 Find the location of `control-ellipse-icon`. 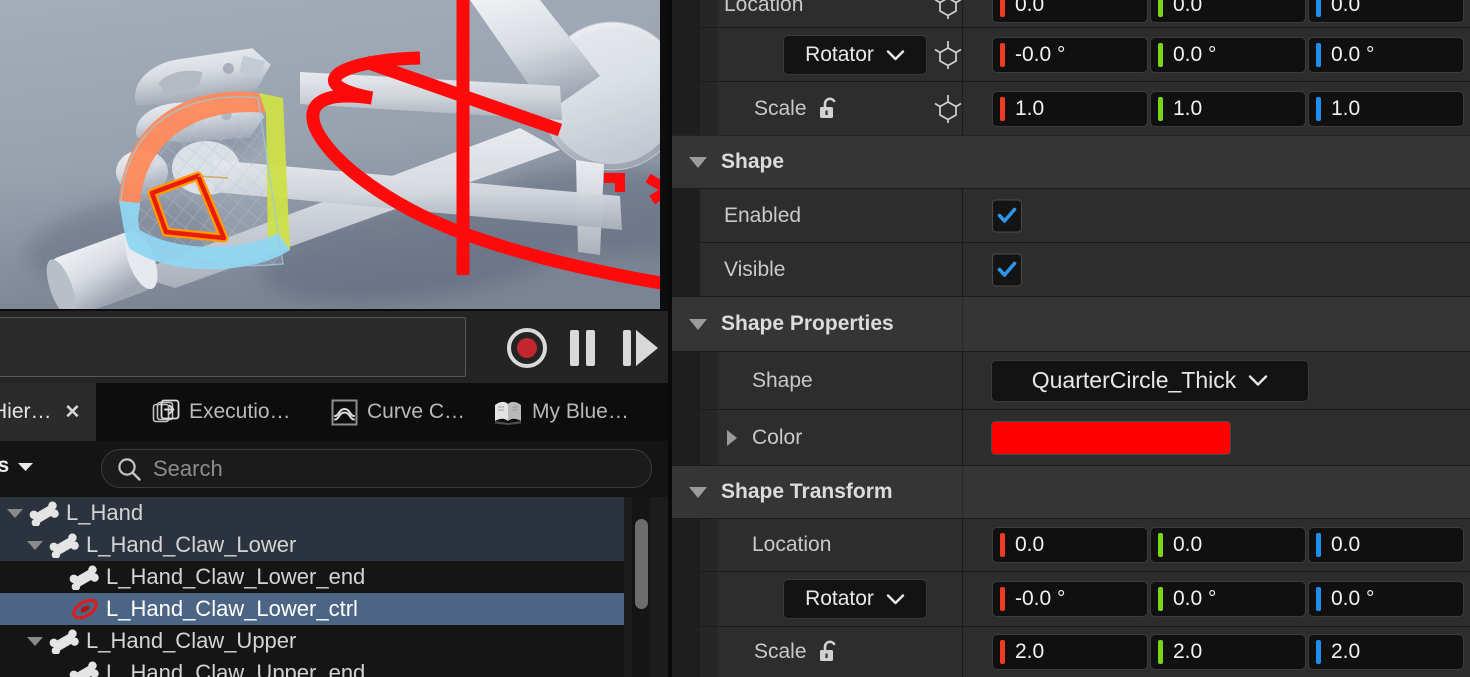

control-ellipse-icon is located at coordinates (85, 609).